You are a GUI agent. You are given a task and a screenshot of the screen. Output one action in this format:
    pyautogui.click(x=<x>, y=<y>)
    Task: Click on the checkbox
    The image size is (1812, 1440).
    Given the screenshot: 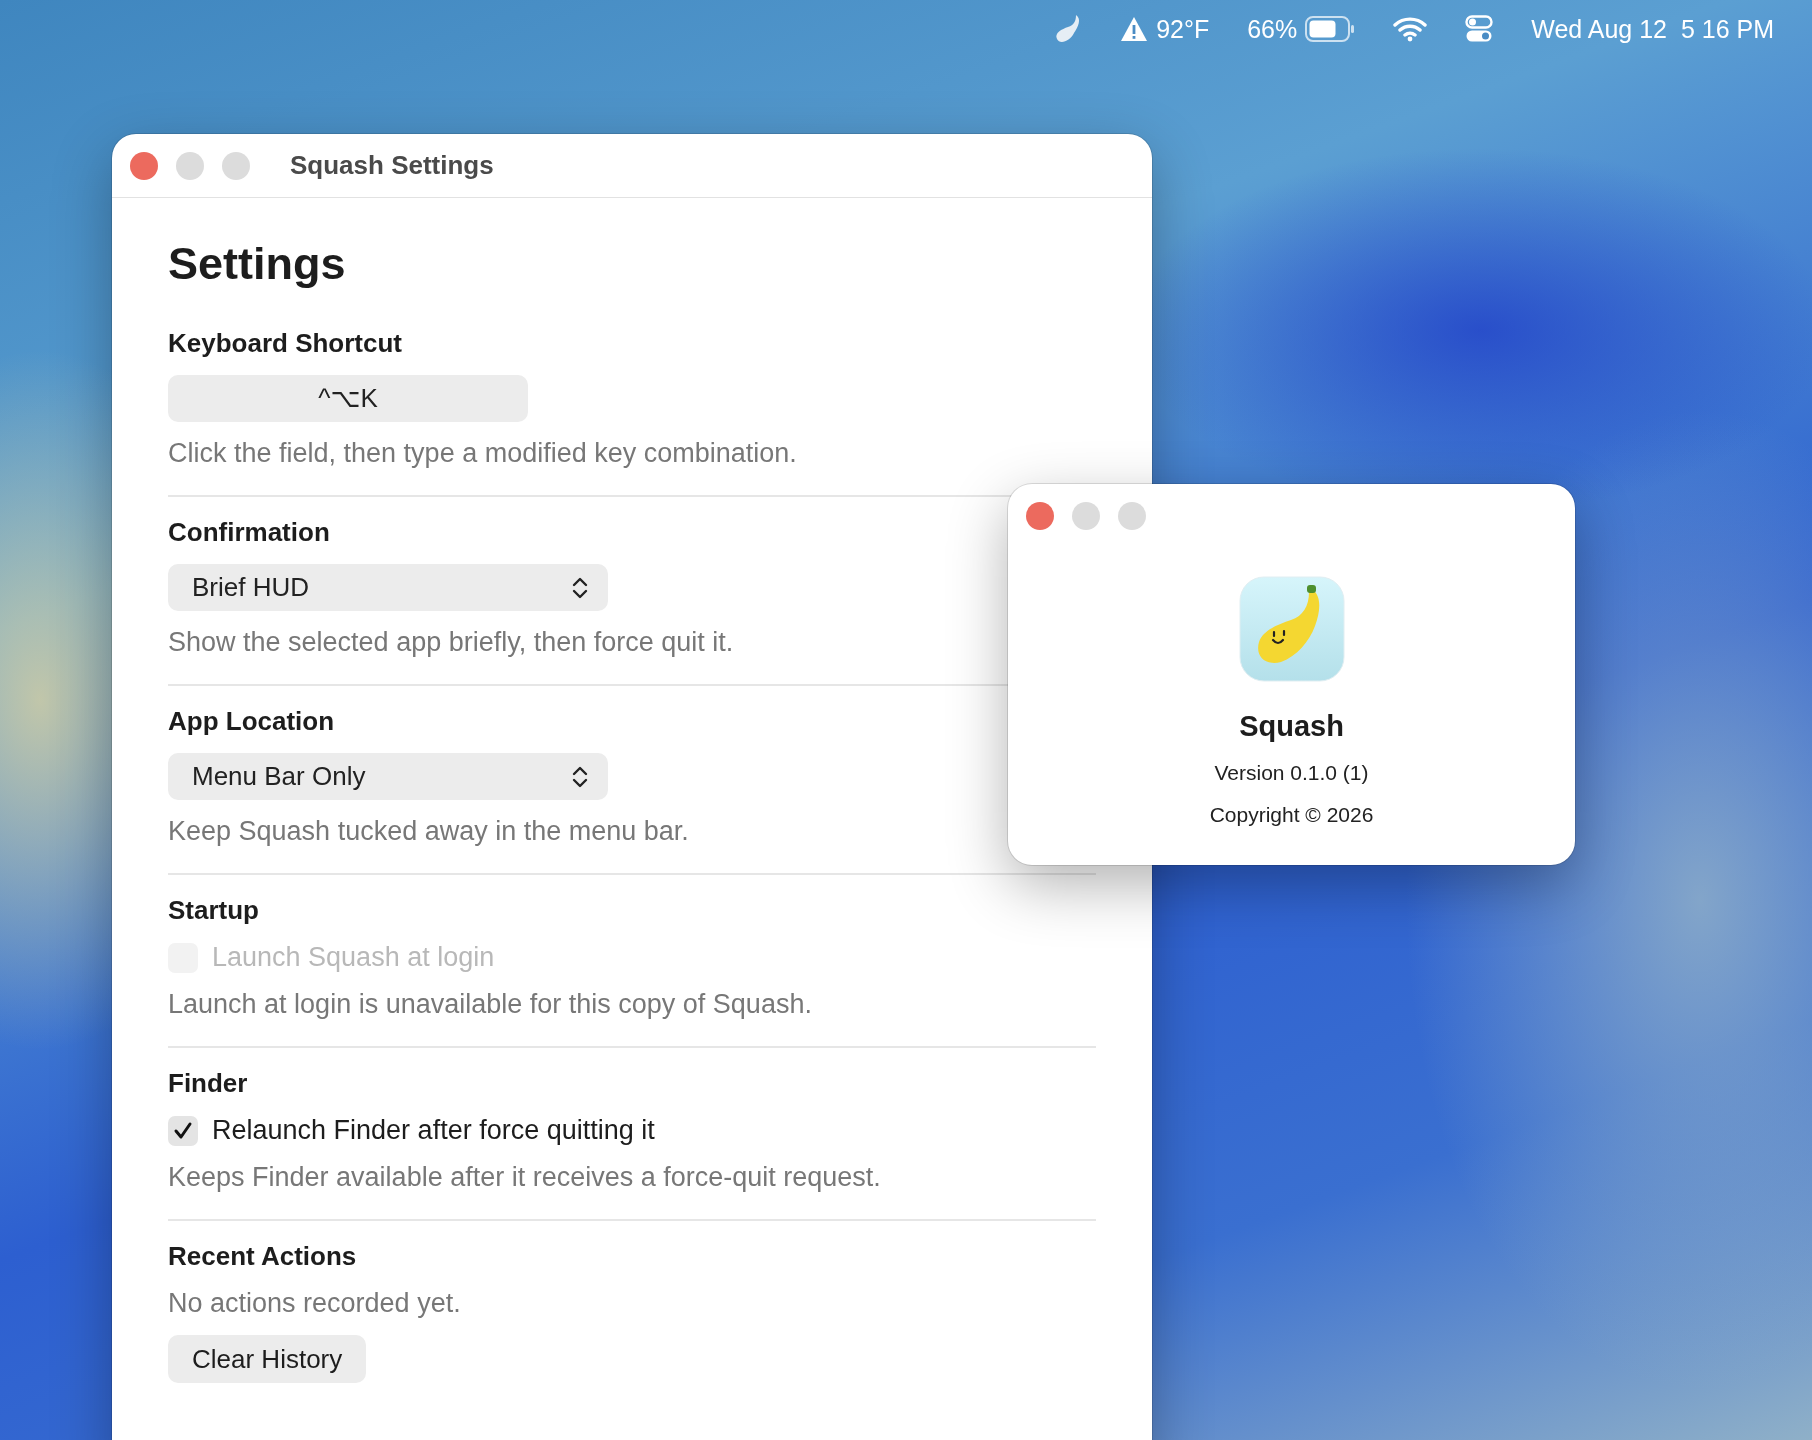 What is the action you would take?
    pyautogui.click(x=183, y=1130)
    